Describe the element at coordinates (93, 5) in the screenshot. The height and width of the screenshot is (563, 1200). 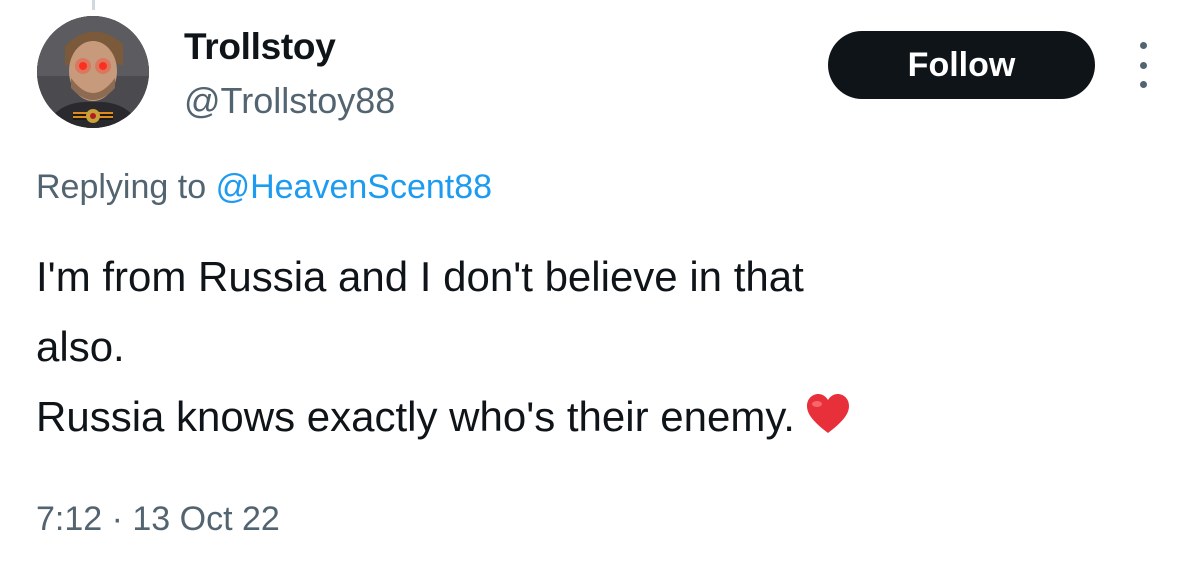
I see `thread-connector-line` at that location.